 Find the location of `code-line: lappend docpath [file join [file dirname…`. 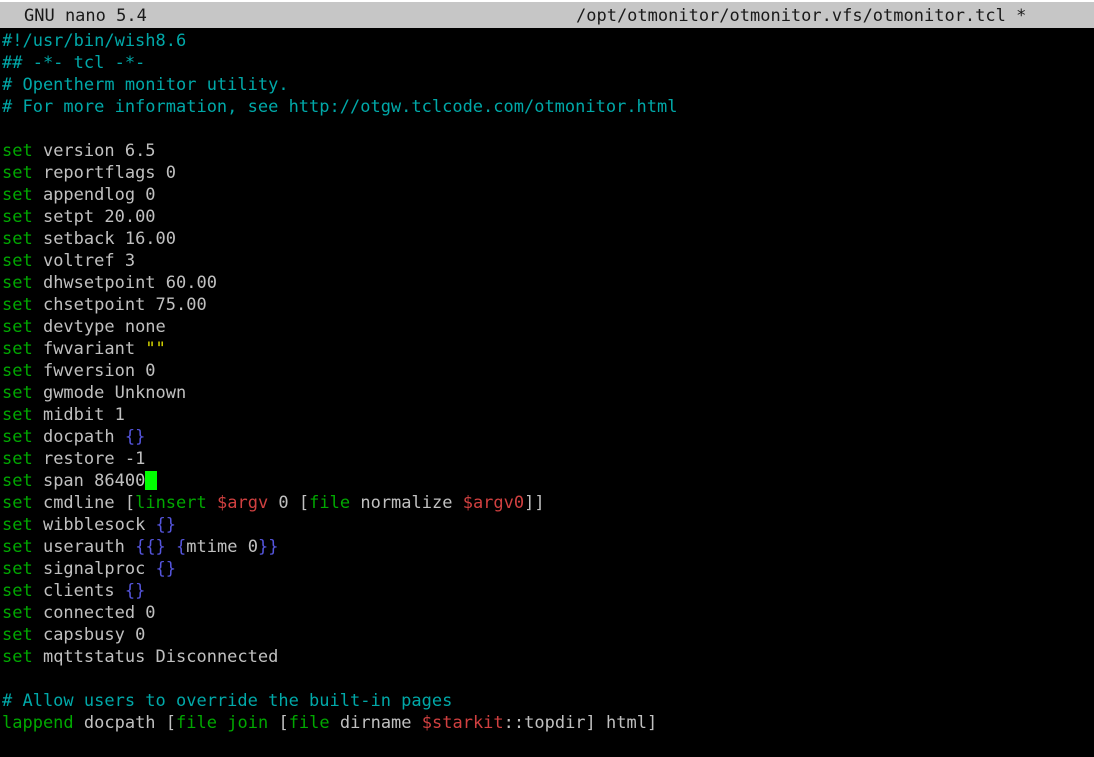

code-line: lappend docpath [file join [file dirname… is located at coordinates (547, 723).